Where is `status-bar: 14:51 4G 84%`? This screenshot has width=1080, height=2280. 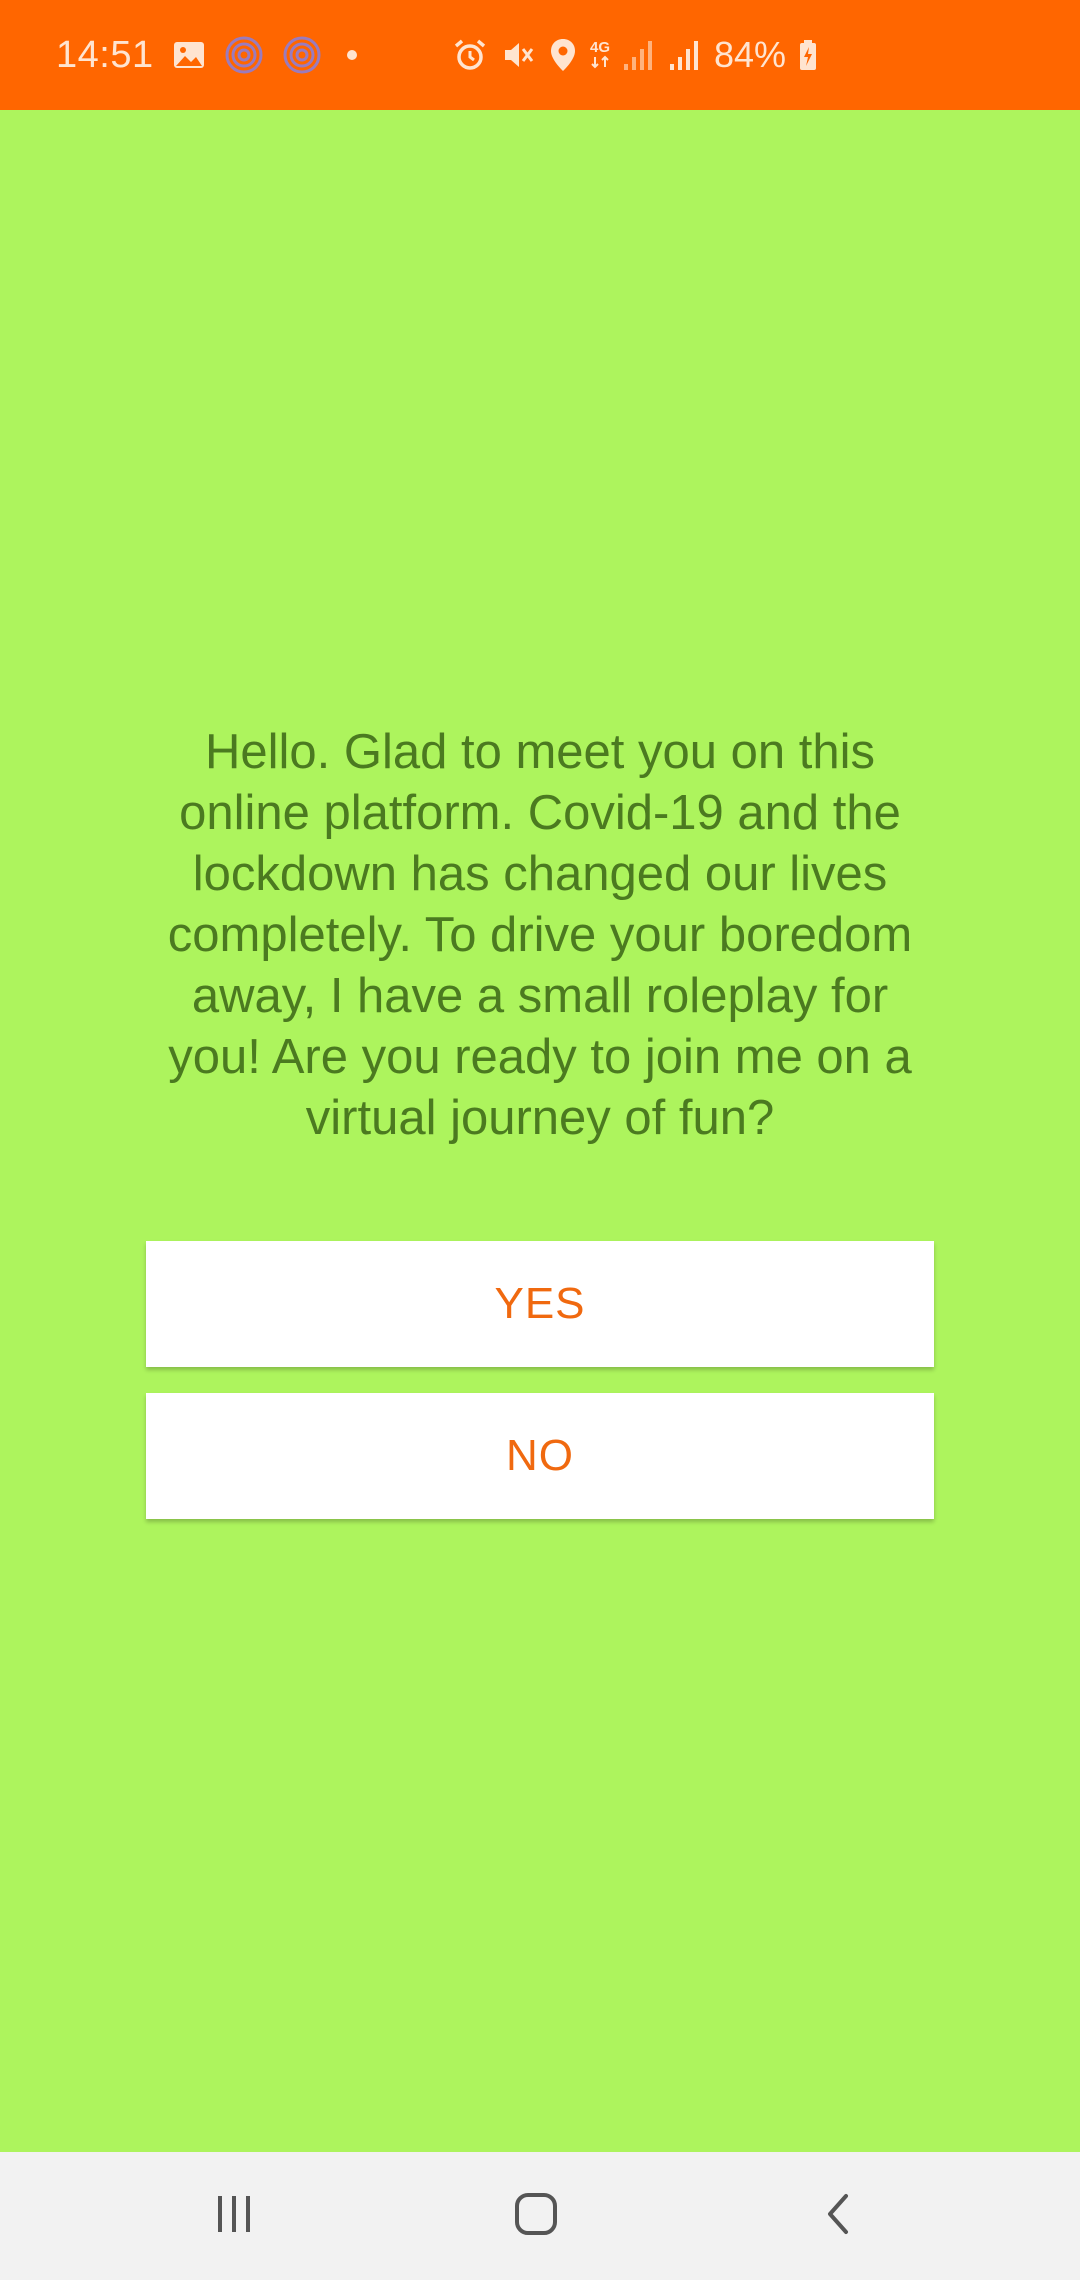 status-bar: 14:51 4G 84% is located at coordinates (540, 55).